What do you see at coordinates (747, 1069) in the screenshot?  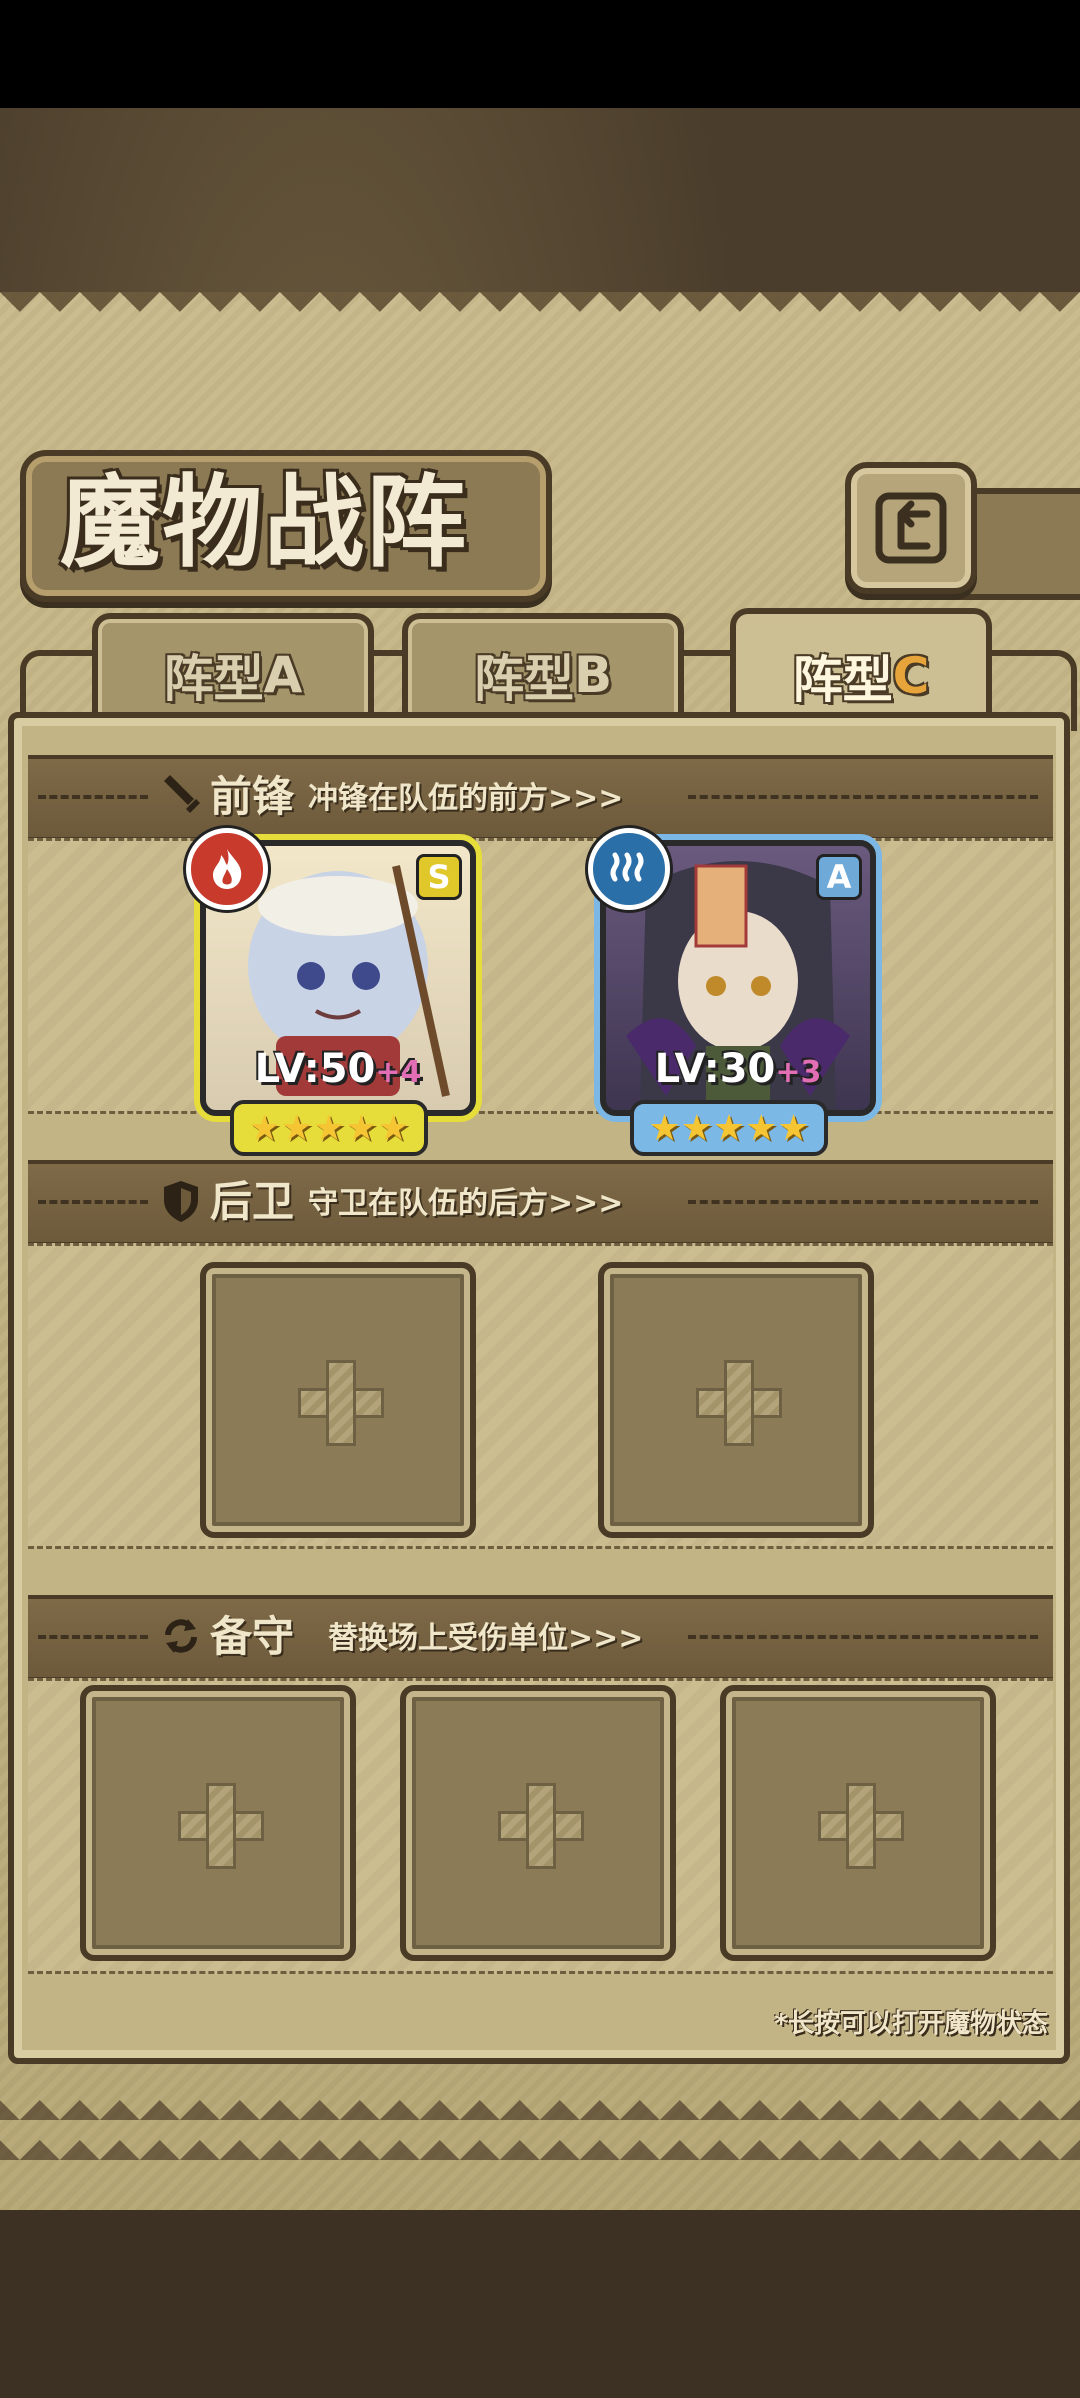 I see `level-value: 30` at bounding box center [747, 1069].